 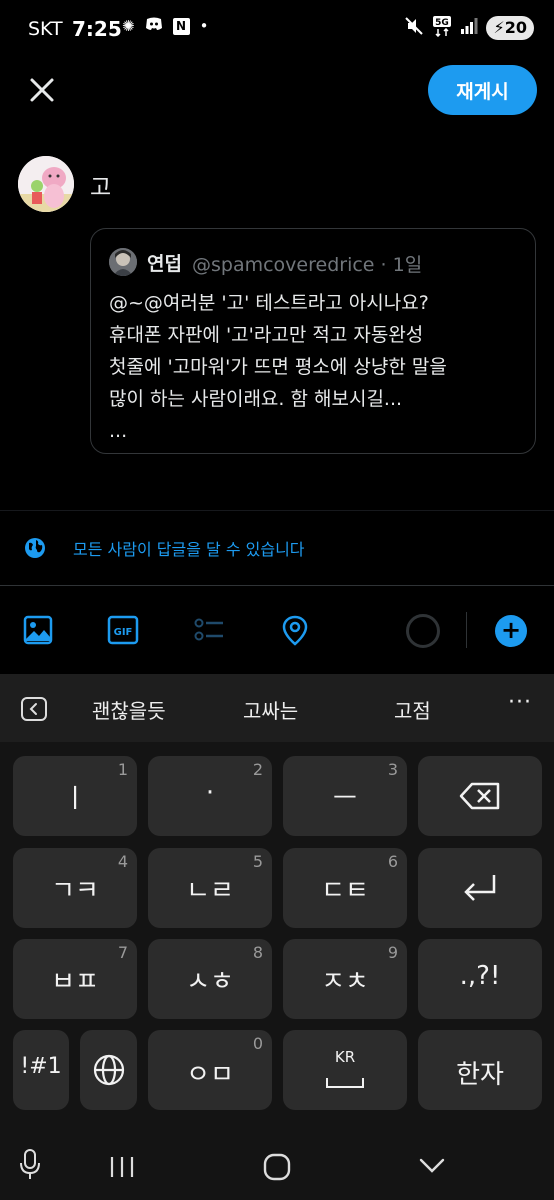 I want to click on quoted-line: 휴대폰 자판에 '고'라고만 적고 자동완성, so click(x=266, y=335).